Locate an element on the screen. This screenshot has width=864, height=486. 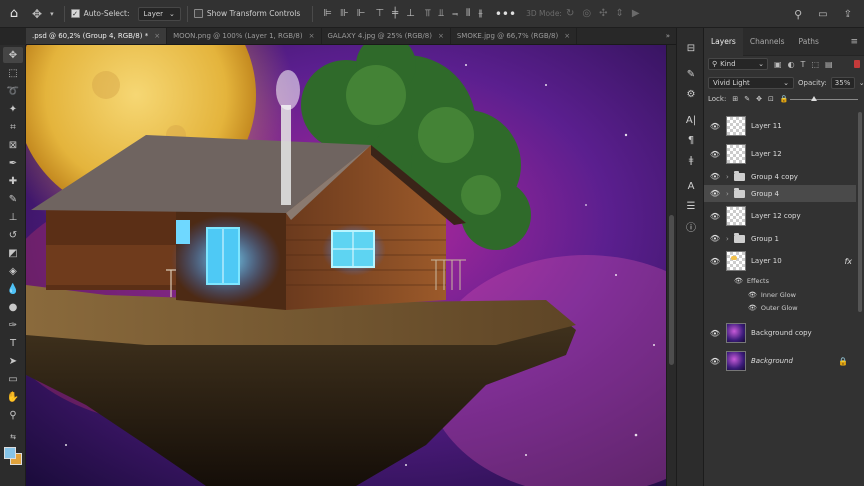
chevron-down-icon: ▾ is located at coordinates (52, 14).